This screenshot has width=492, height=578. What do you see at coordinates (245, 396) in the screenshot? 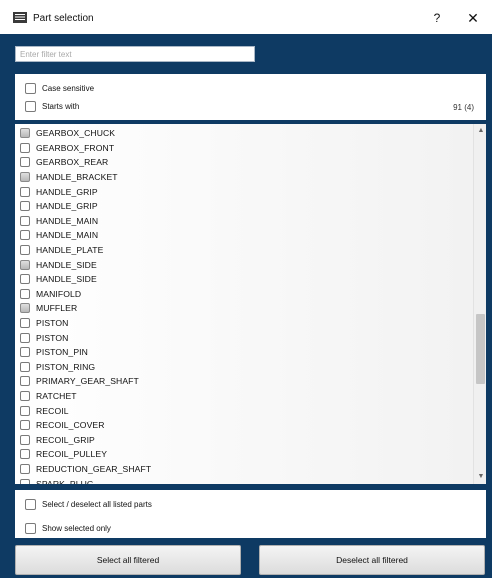
I see `list-item: RATCHET` at bounding box center [245, 396].